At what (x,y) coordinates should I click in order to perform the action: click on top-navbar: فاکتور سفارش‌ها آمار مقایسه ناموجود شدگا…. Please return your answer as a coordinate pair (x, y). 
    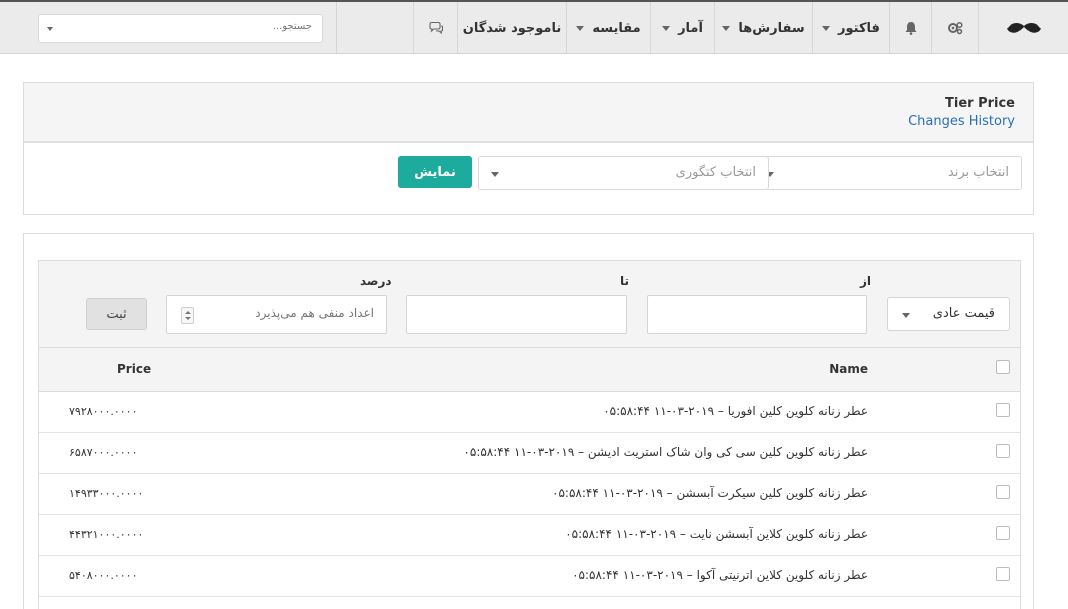
    Looking at the image, I should click on (534, 27).